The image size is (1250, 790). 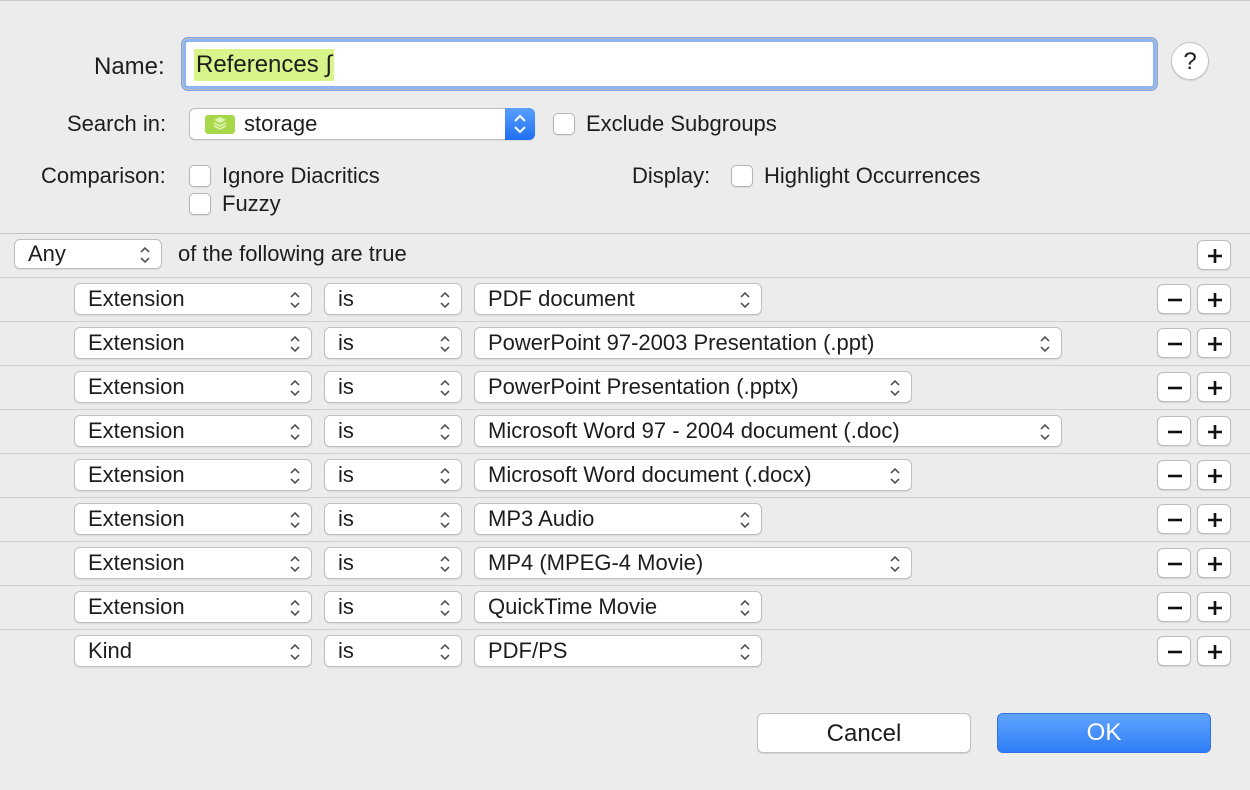 I want to click on ignore-diacritics-checkbox, so click(x=200, y=176).